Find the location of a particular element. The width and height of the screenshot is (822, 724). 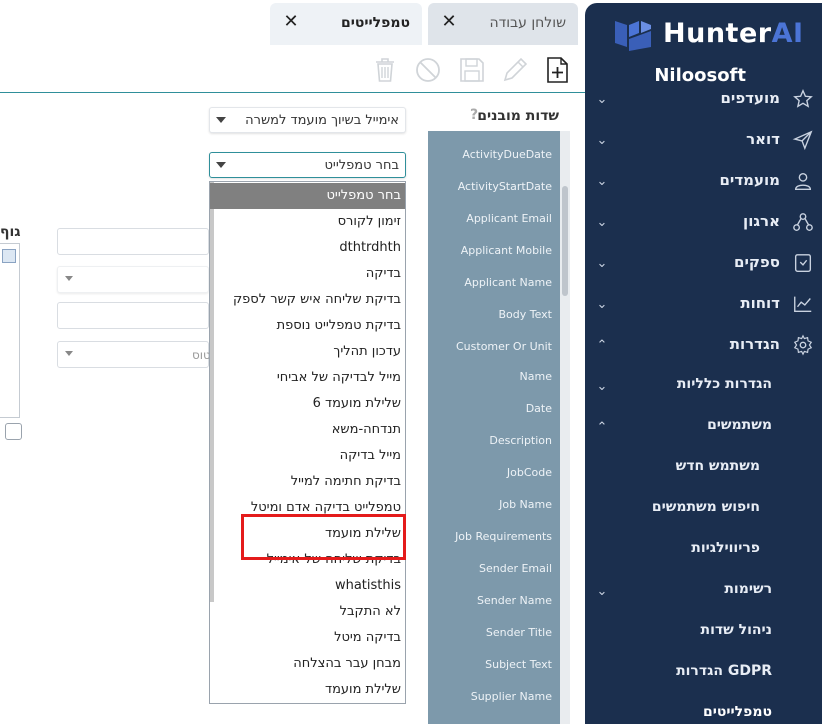

field-item: JobCode is located at coordinates (529, 472).